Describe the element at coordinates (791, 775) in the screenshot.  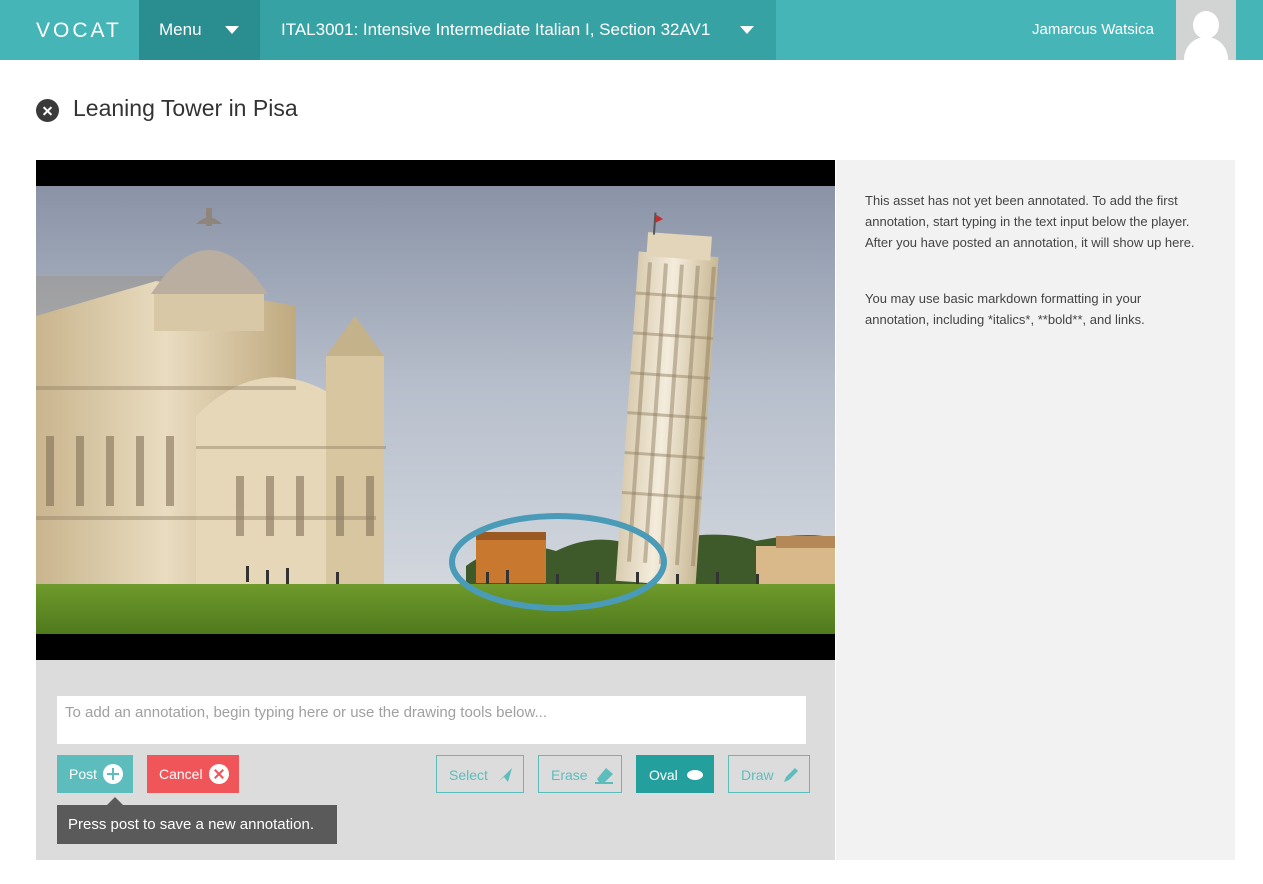
I see `pencil-icon` at that location.